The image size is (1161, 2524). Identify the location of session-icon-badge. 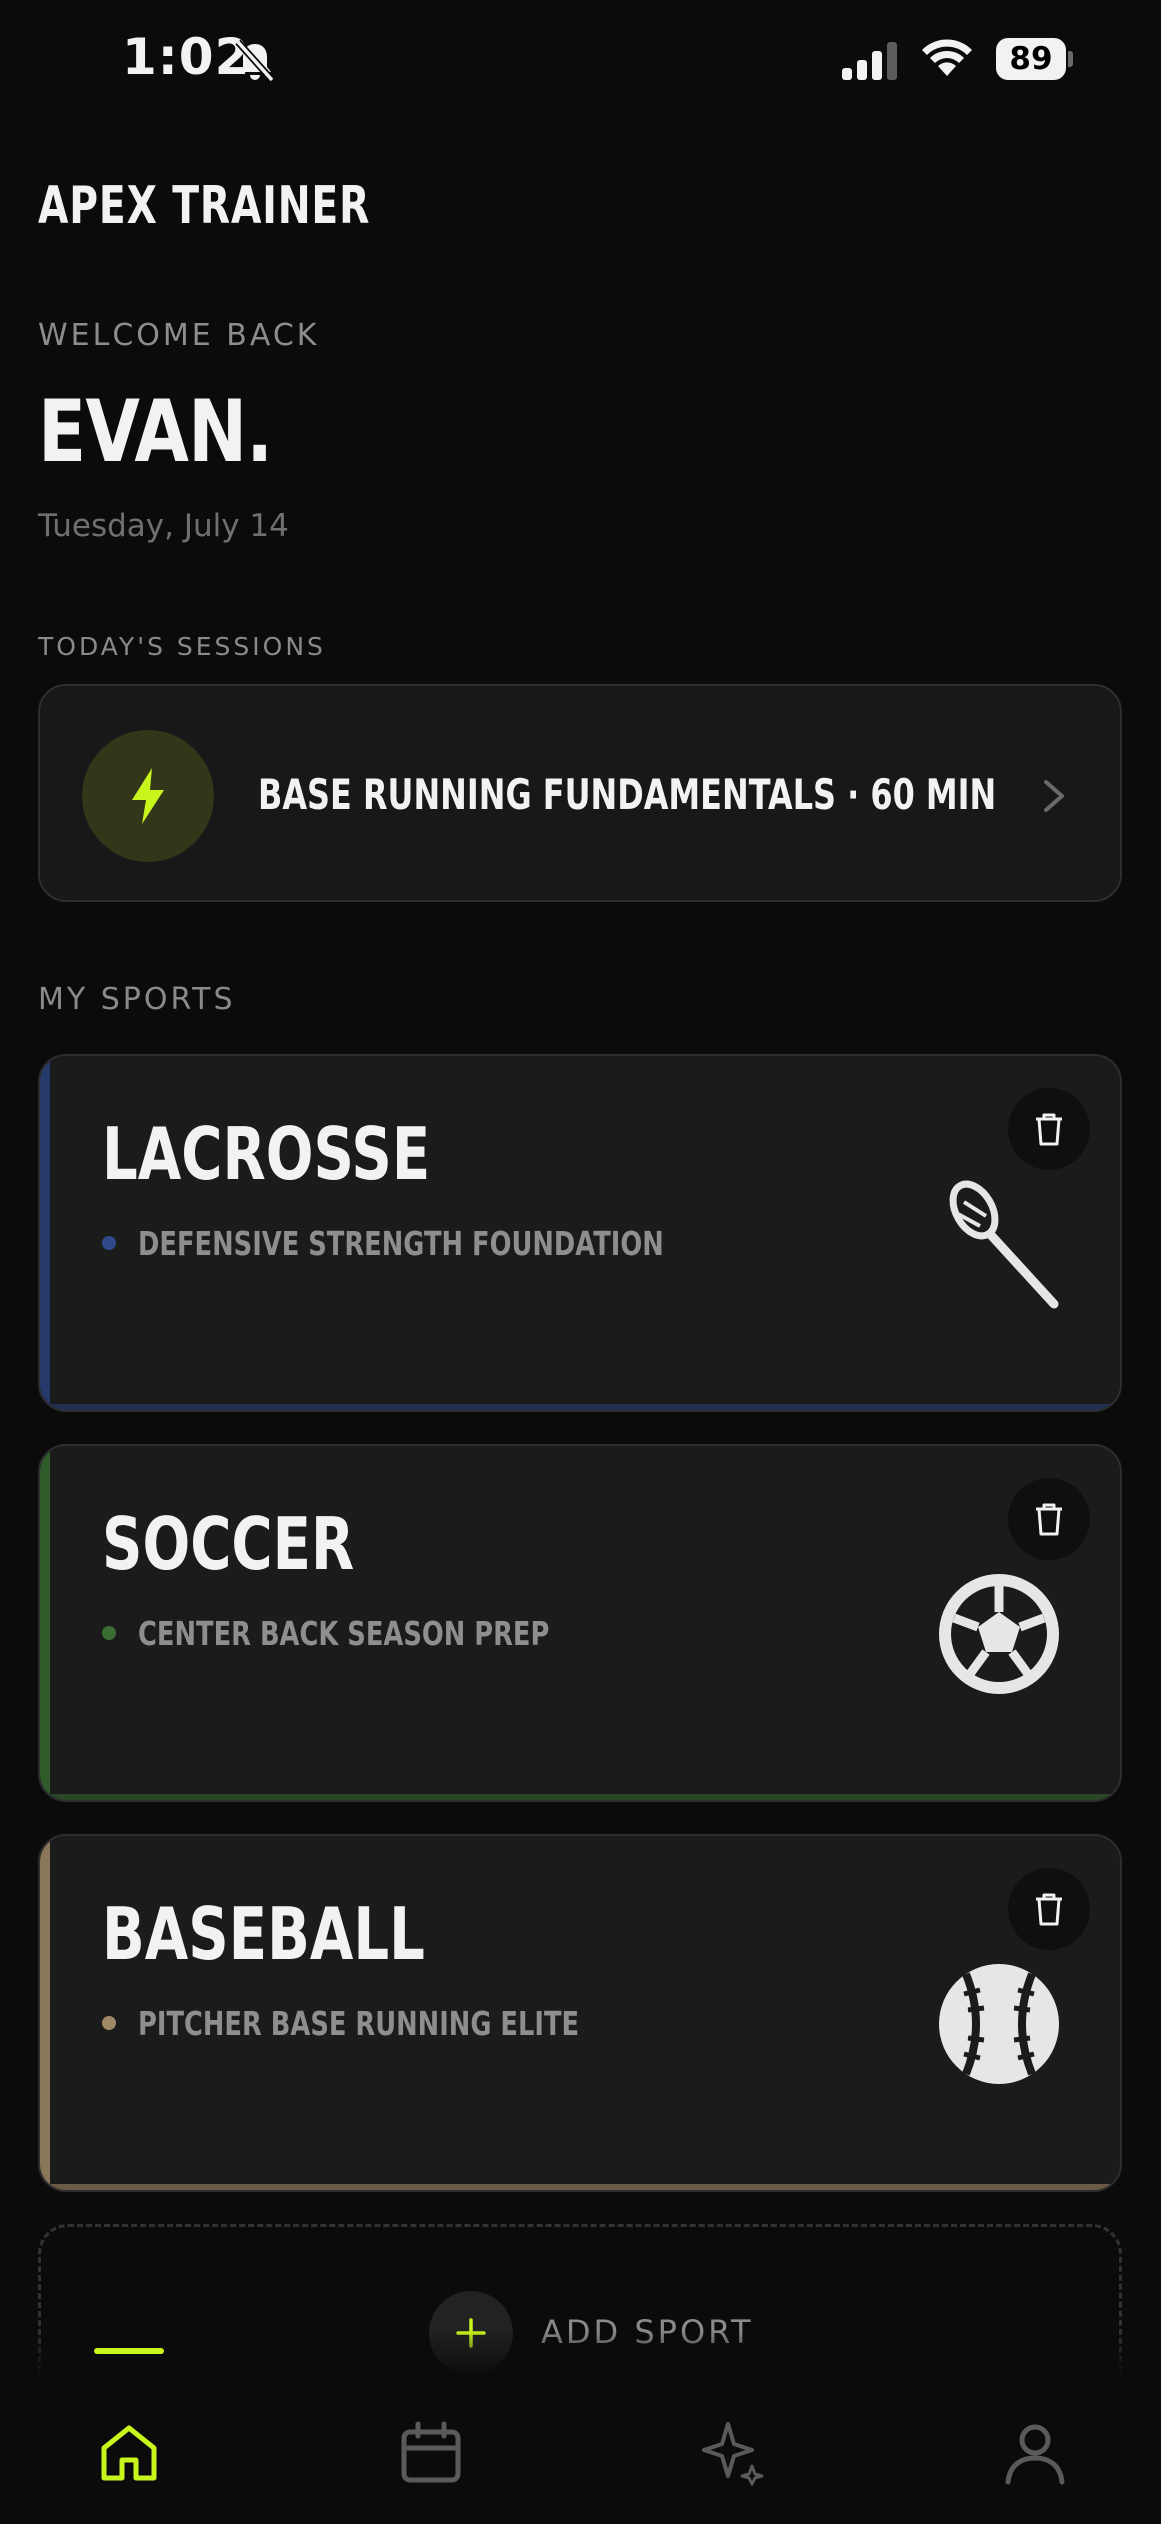
(148, 796).